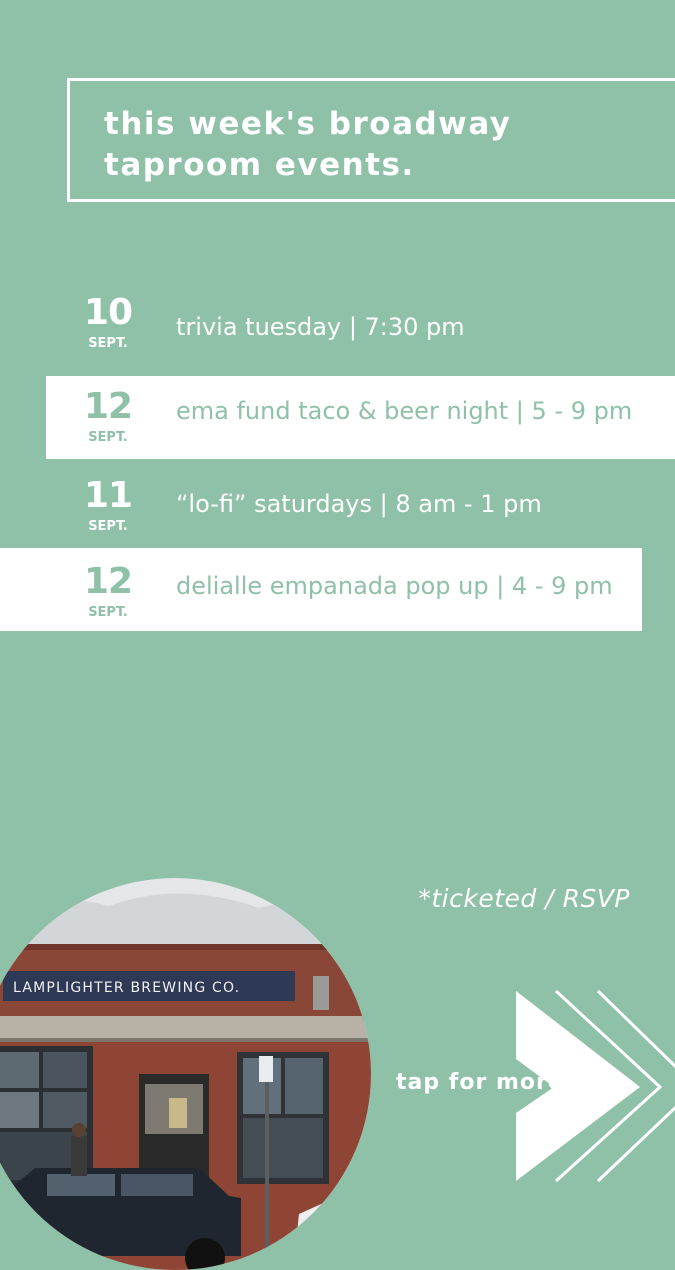 This screenshot has width=675, height=1270. What do you see at coordinates (108, 312) in the screenshot?
I see `event-day: 10` at bounding box center [108, 312].